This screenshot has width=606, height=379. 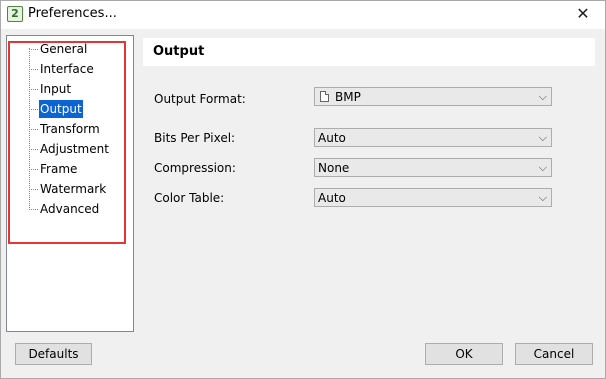 What do you see at coordinates (61, 109) in the screenshot?
I see `sidebar-item-label: Output` at bounding box center [61, 109].